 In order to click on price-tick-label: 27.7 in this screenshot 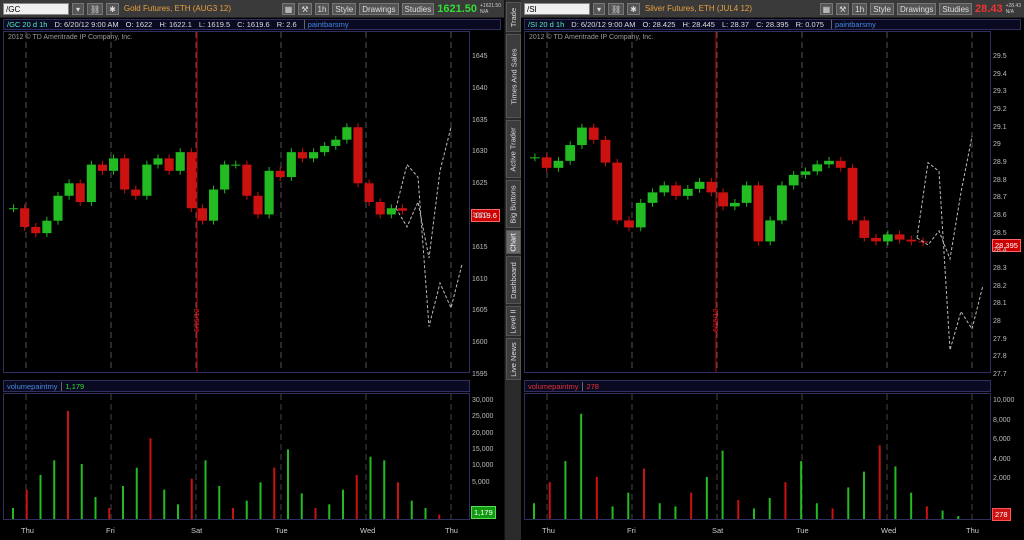, I will do `click(1000, 374)`.